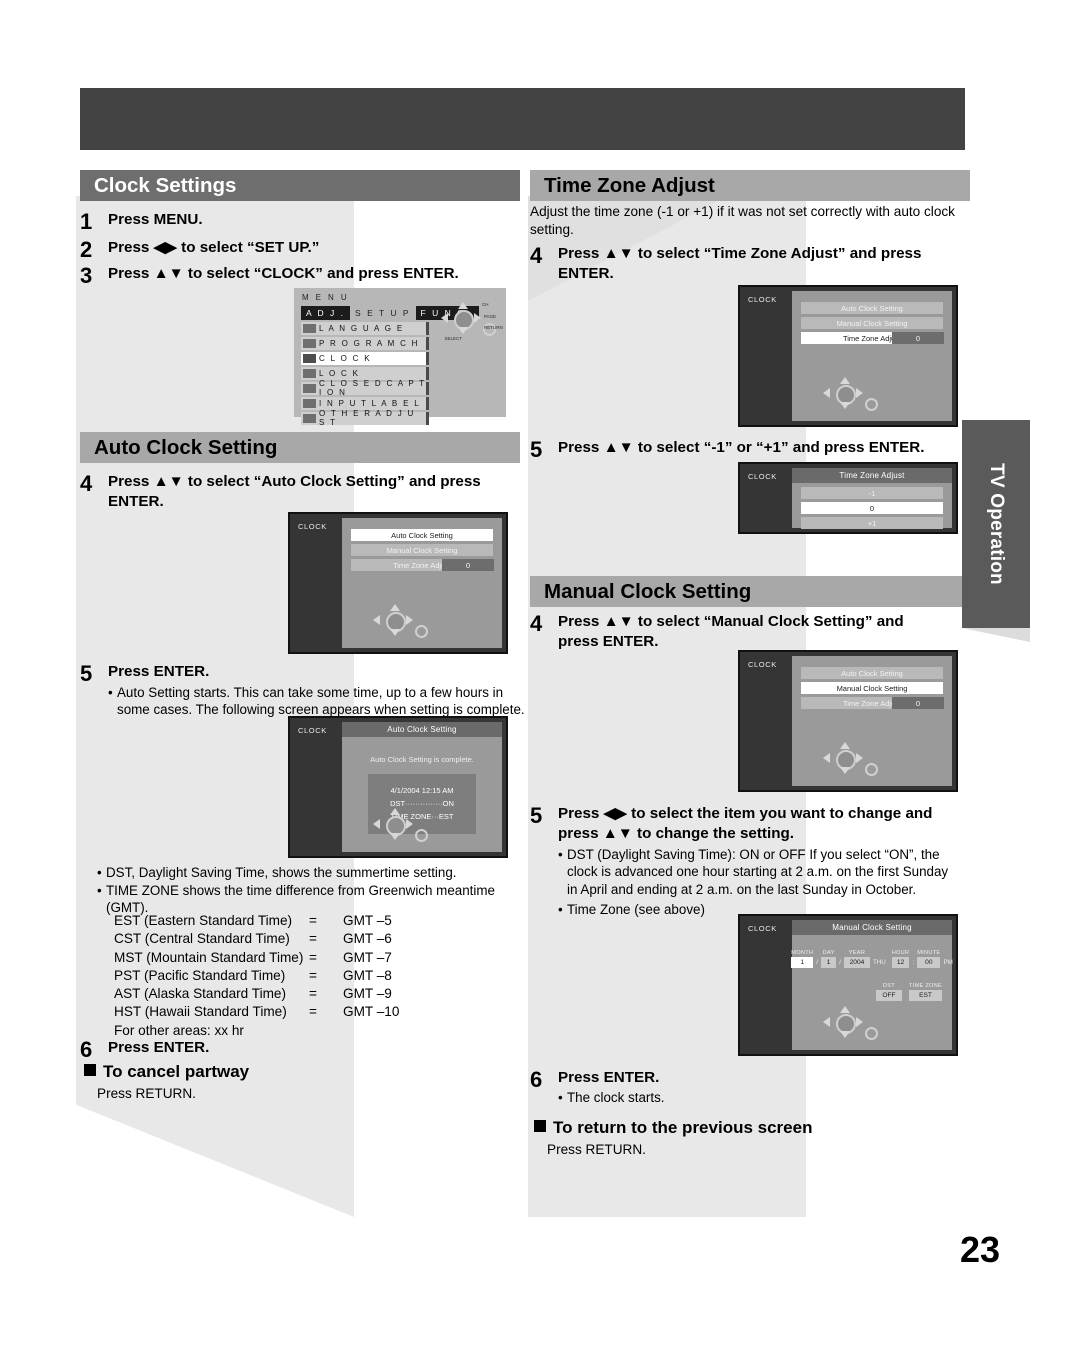 This screenshot has height=1363, width=1080. Describe the element at coordinates (295, 1050) in the screenshot. I see `step-6-auto: 6 Press ENTER.` at that location.